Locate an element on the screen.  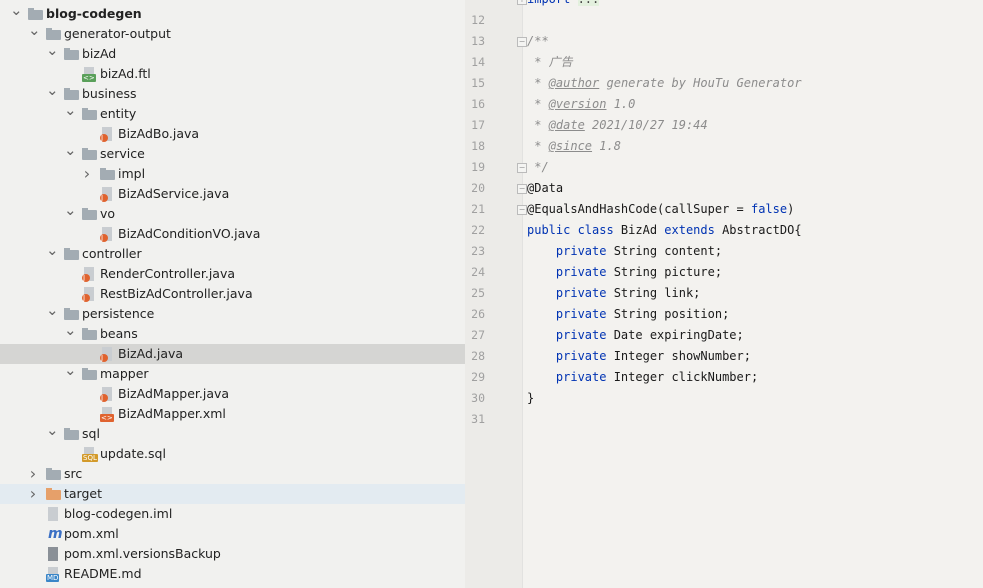
tree-item: J RenderController.java is located at coordinates (232, 274).